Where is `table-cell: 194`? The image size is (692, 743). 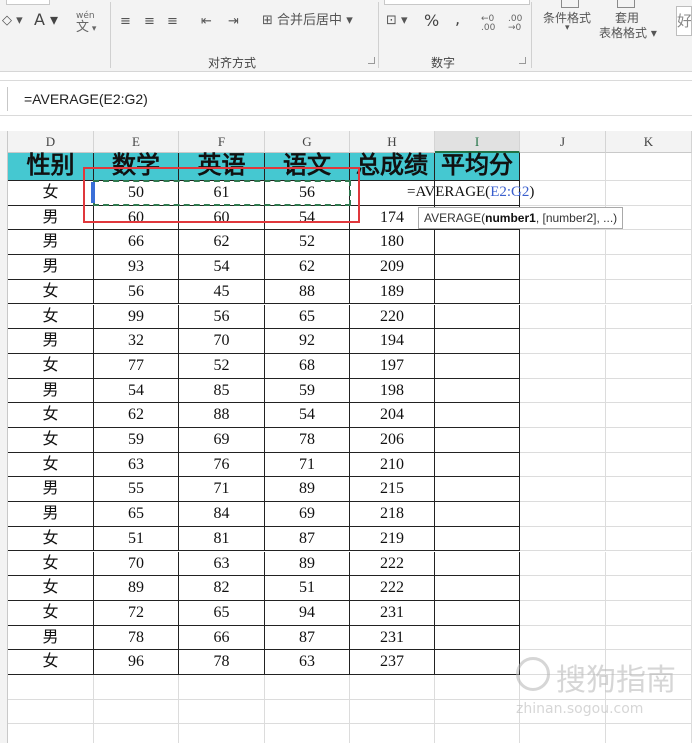 table-cell: 194 is located at coordinates (392, 341).